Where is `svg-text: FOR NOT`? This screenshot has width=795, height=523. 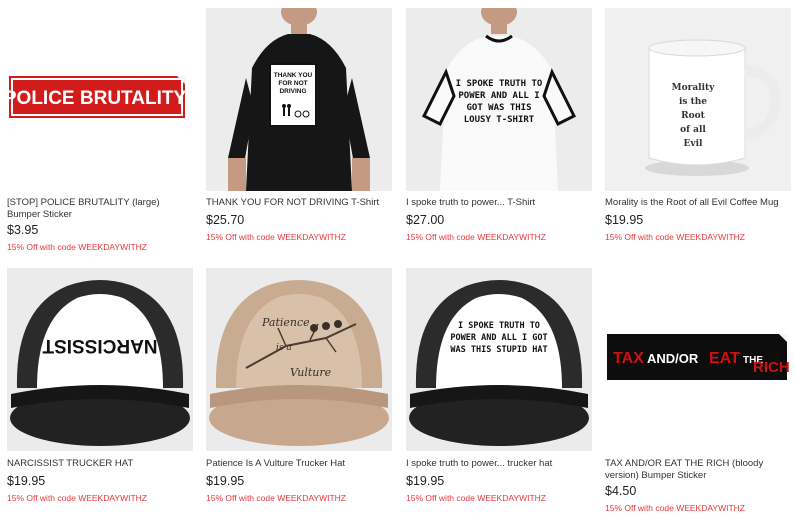
svg-text: FOR NOT is located at coordinates (292, 83).